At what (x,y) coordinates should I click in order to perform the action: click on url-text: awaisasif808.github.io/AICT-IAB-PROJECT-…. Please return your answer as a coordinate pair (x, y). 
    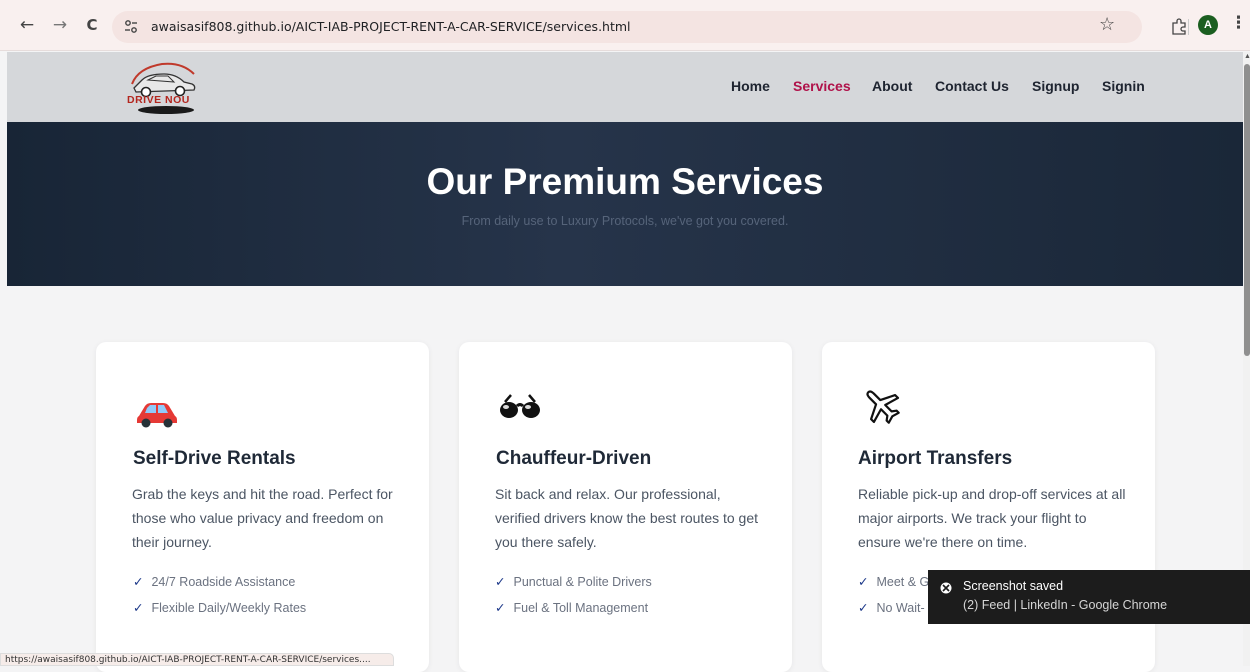
    Looking at the image, I should click on (391, 26).